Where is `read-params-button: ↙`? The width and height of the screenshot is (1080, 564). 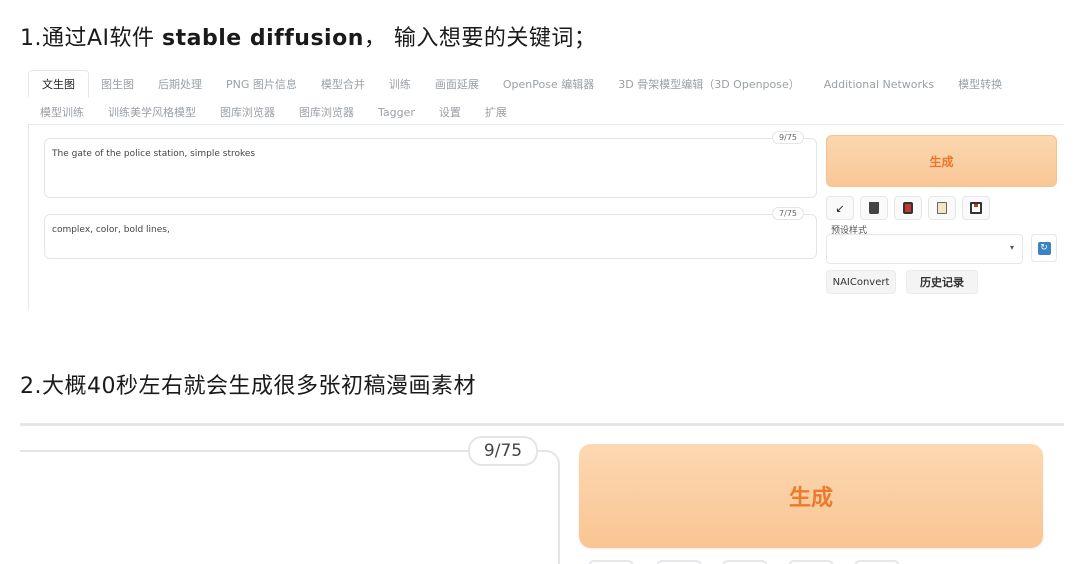
read-params-button: ↙ is located at coordinates (840, 208).